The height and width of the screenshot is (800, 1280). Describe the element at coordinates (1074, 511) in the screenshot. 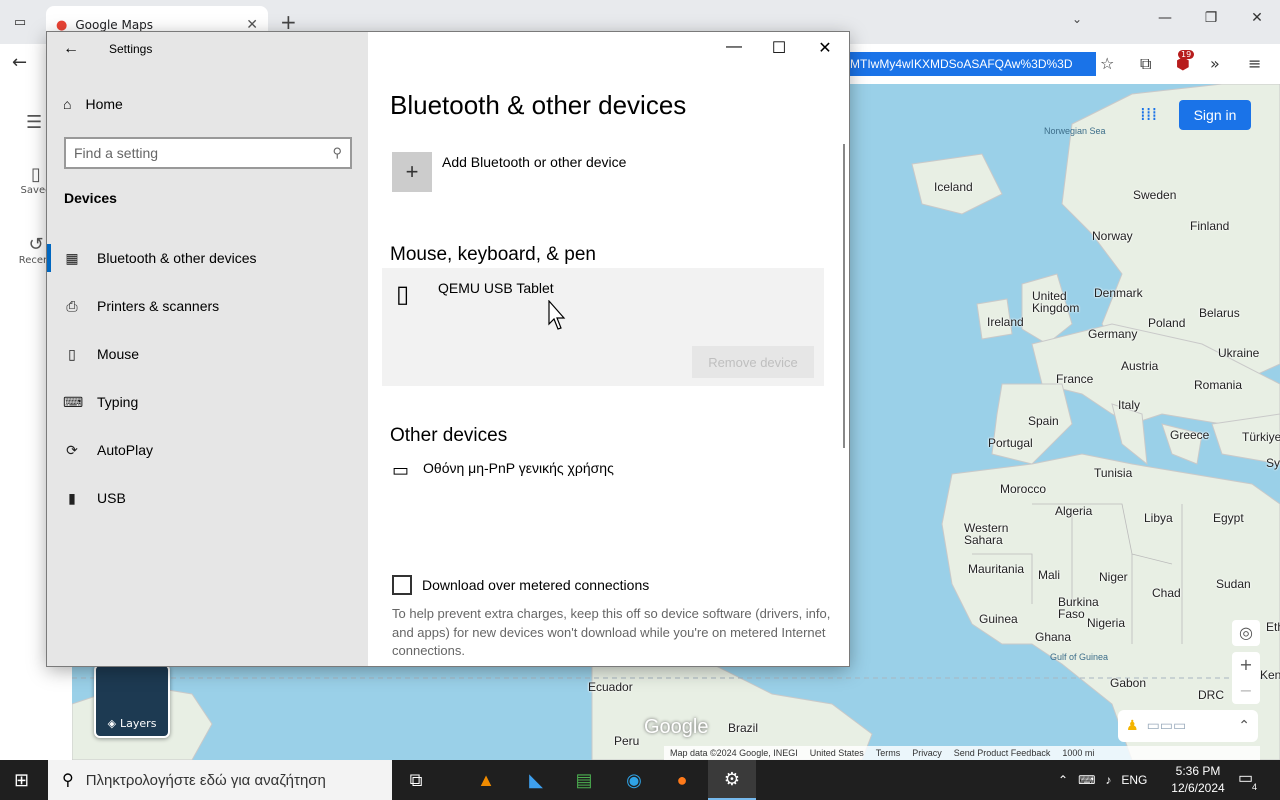

I see `map-label: Algeria` at that location.